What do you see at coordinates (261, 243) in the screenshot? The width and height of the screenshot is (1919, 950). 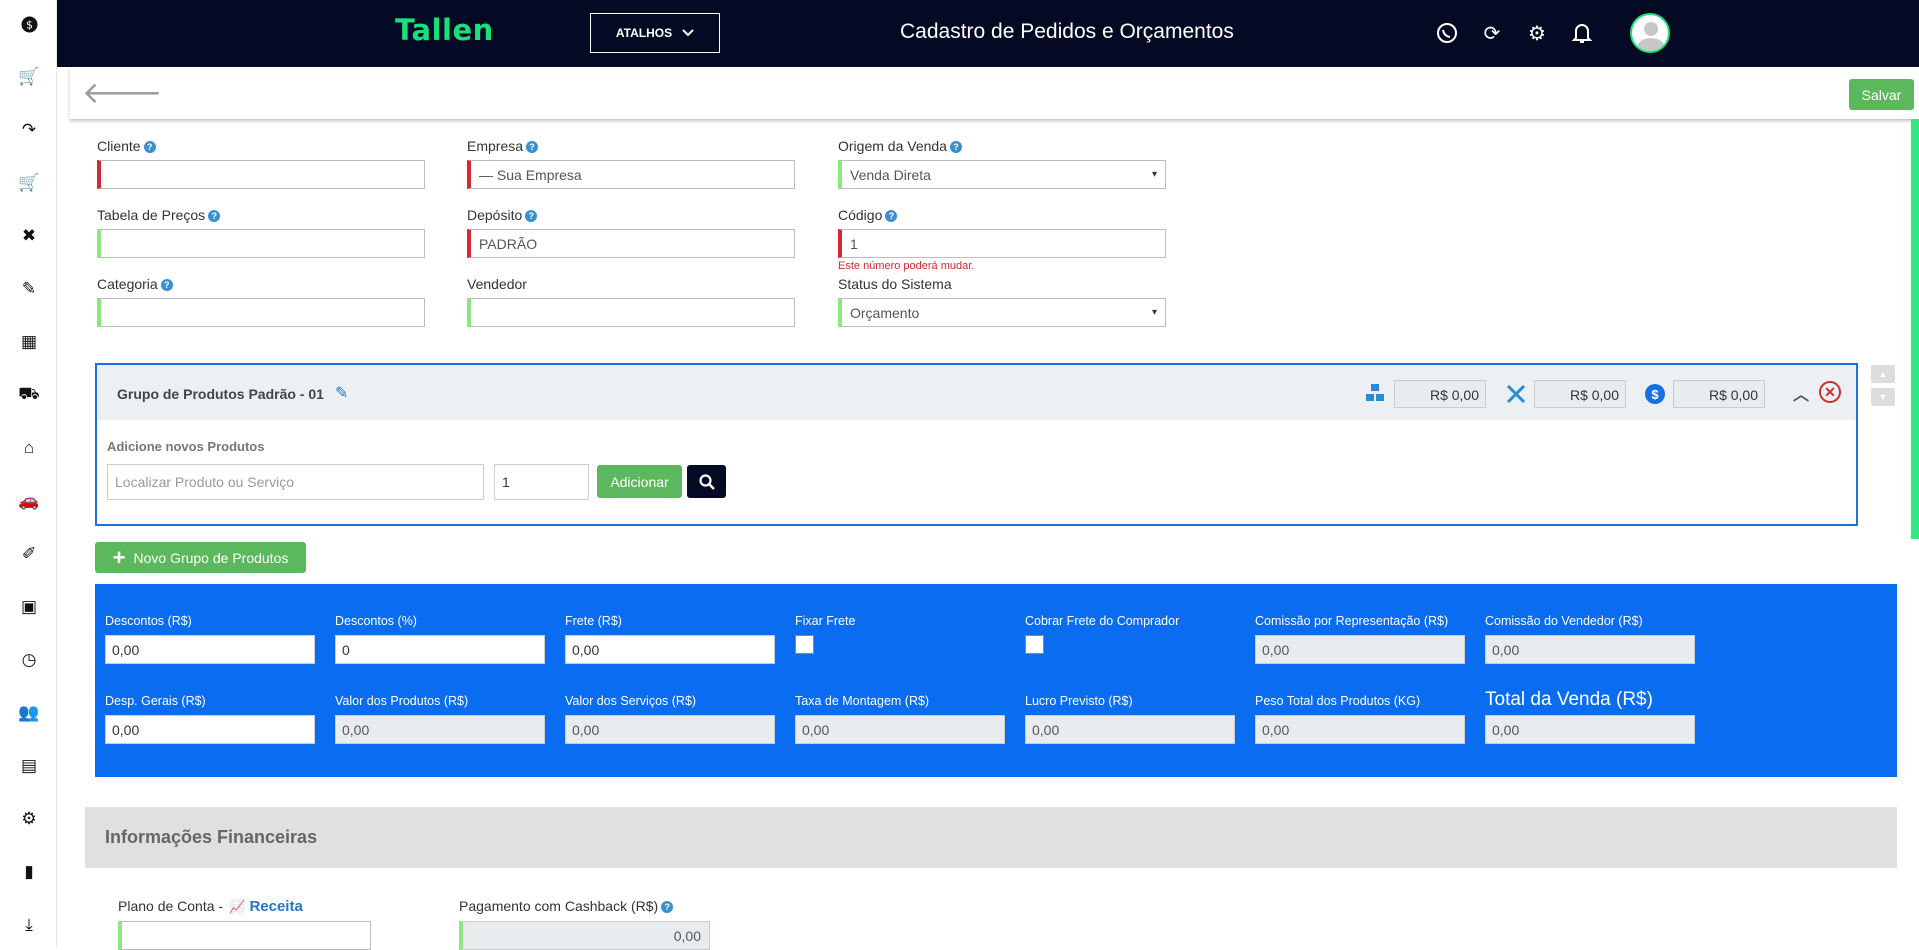 I see `tabela-input` at bounding box center [261, 243].